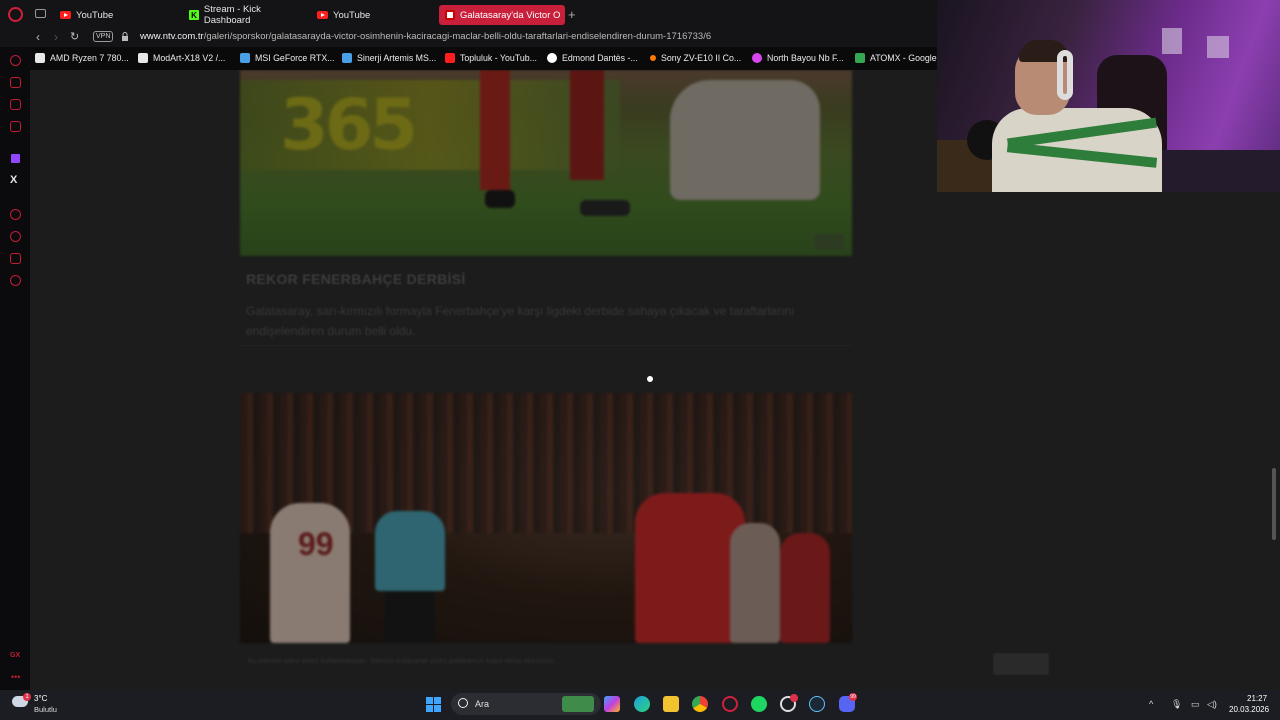 This screenshot has width=1280, height=720. I want to click on new-tab-button: +, so click(572, 14).